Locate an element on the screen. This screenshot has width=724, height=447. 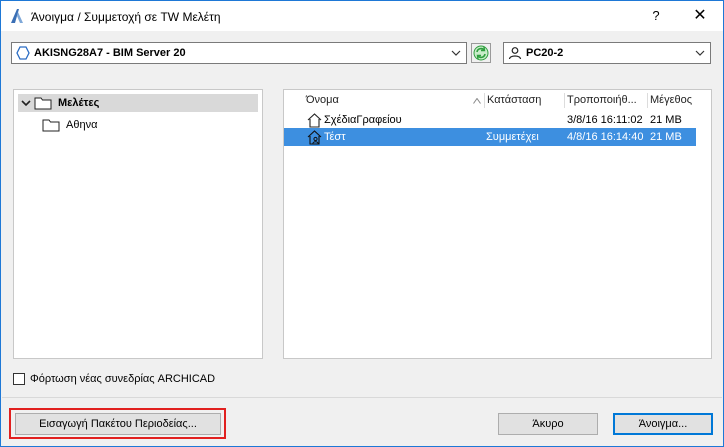
archicad-app-icon is located at coordinates (17, 16).